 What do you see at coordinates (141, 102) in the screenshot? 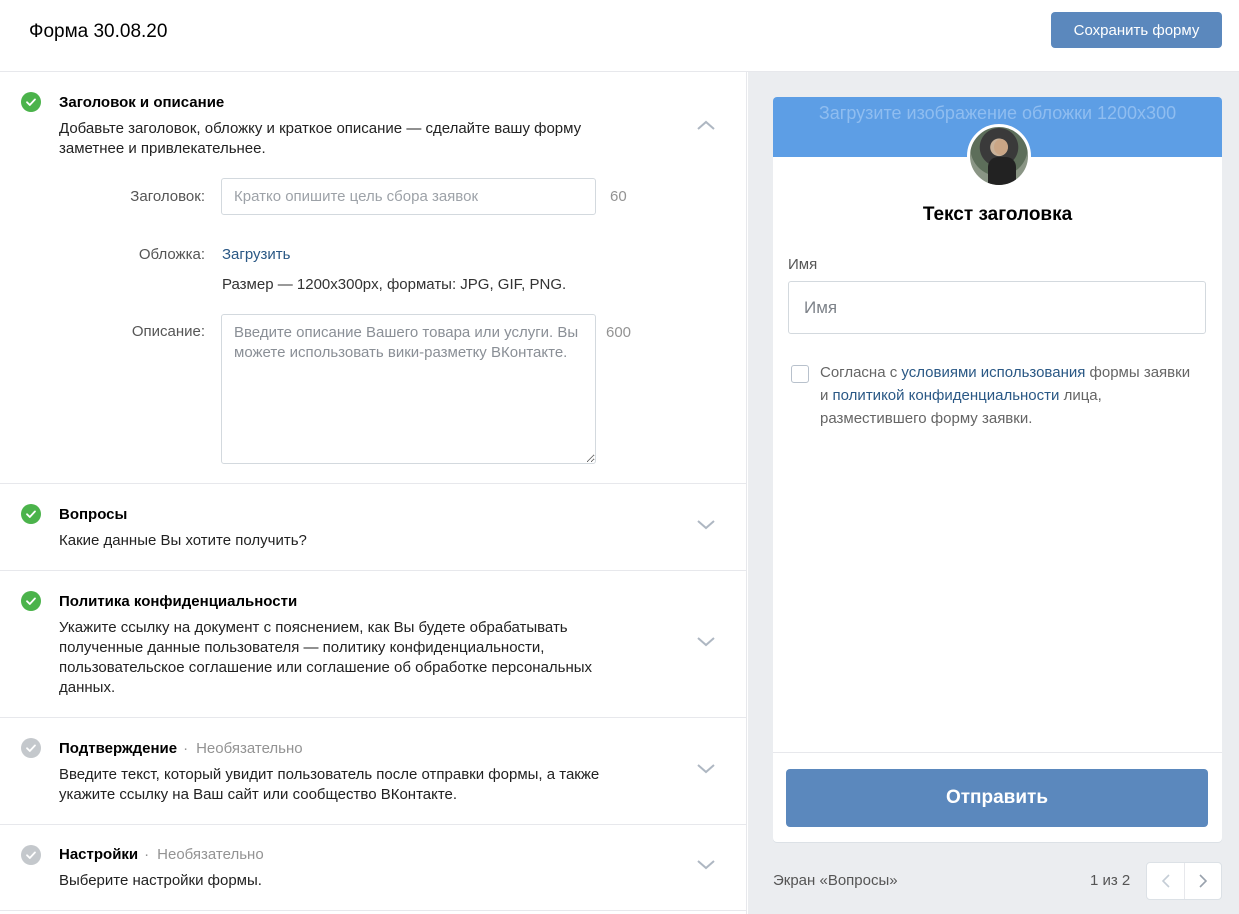
I see `section-title: Заголовок и описание` at bounding box center [141, 102].